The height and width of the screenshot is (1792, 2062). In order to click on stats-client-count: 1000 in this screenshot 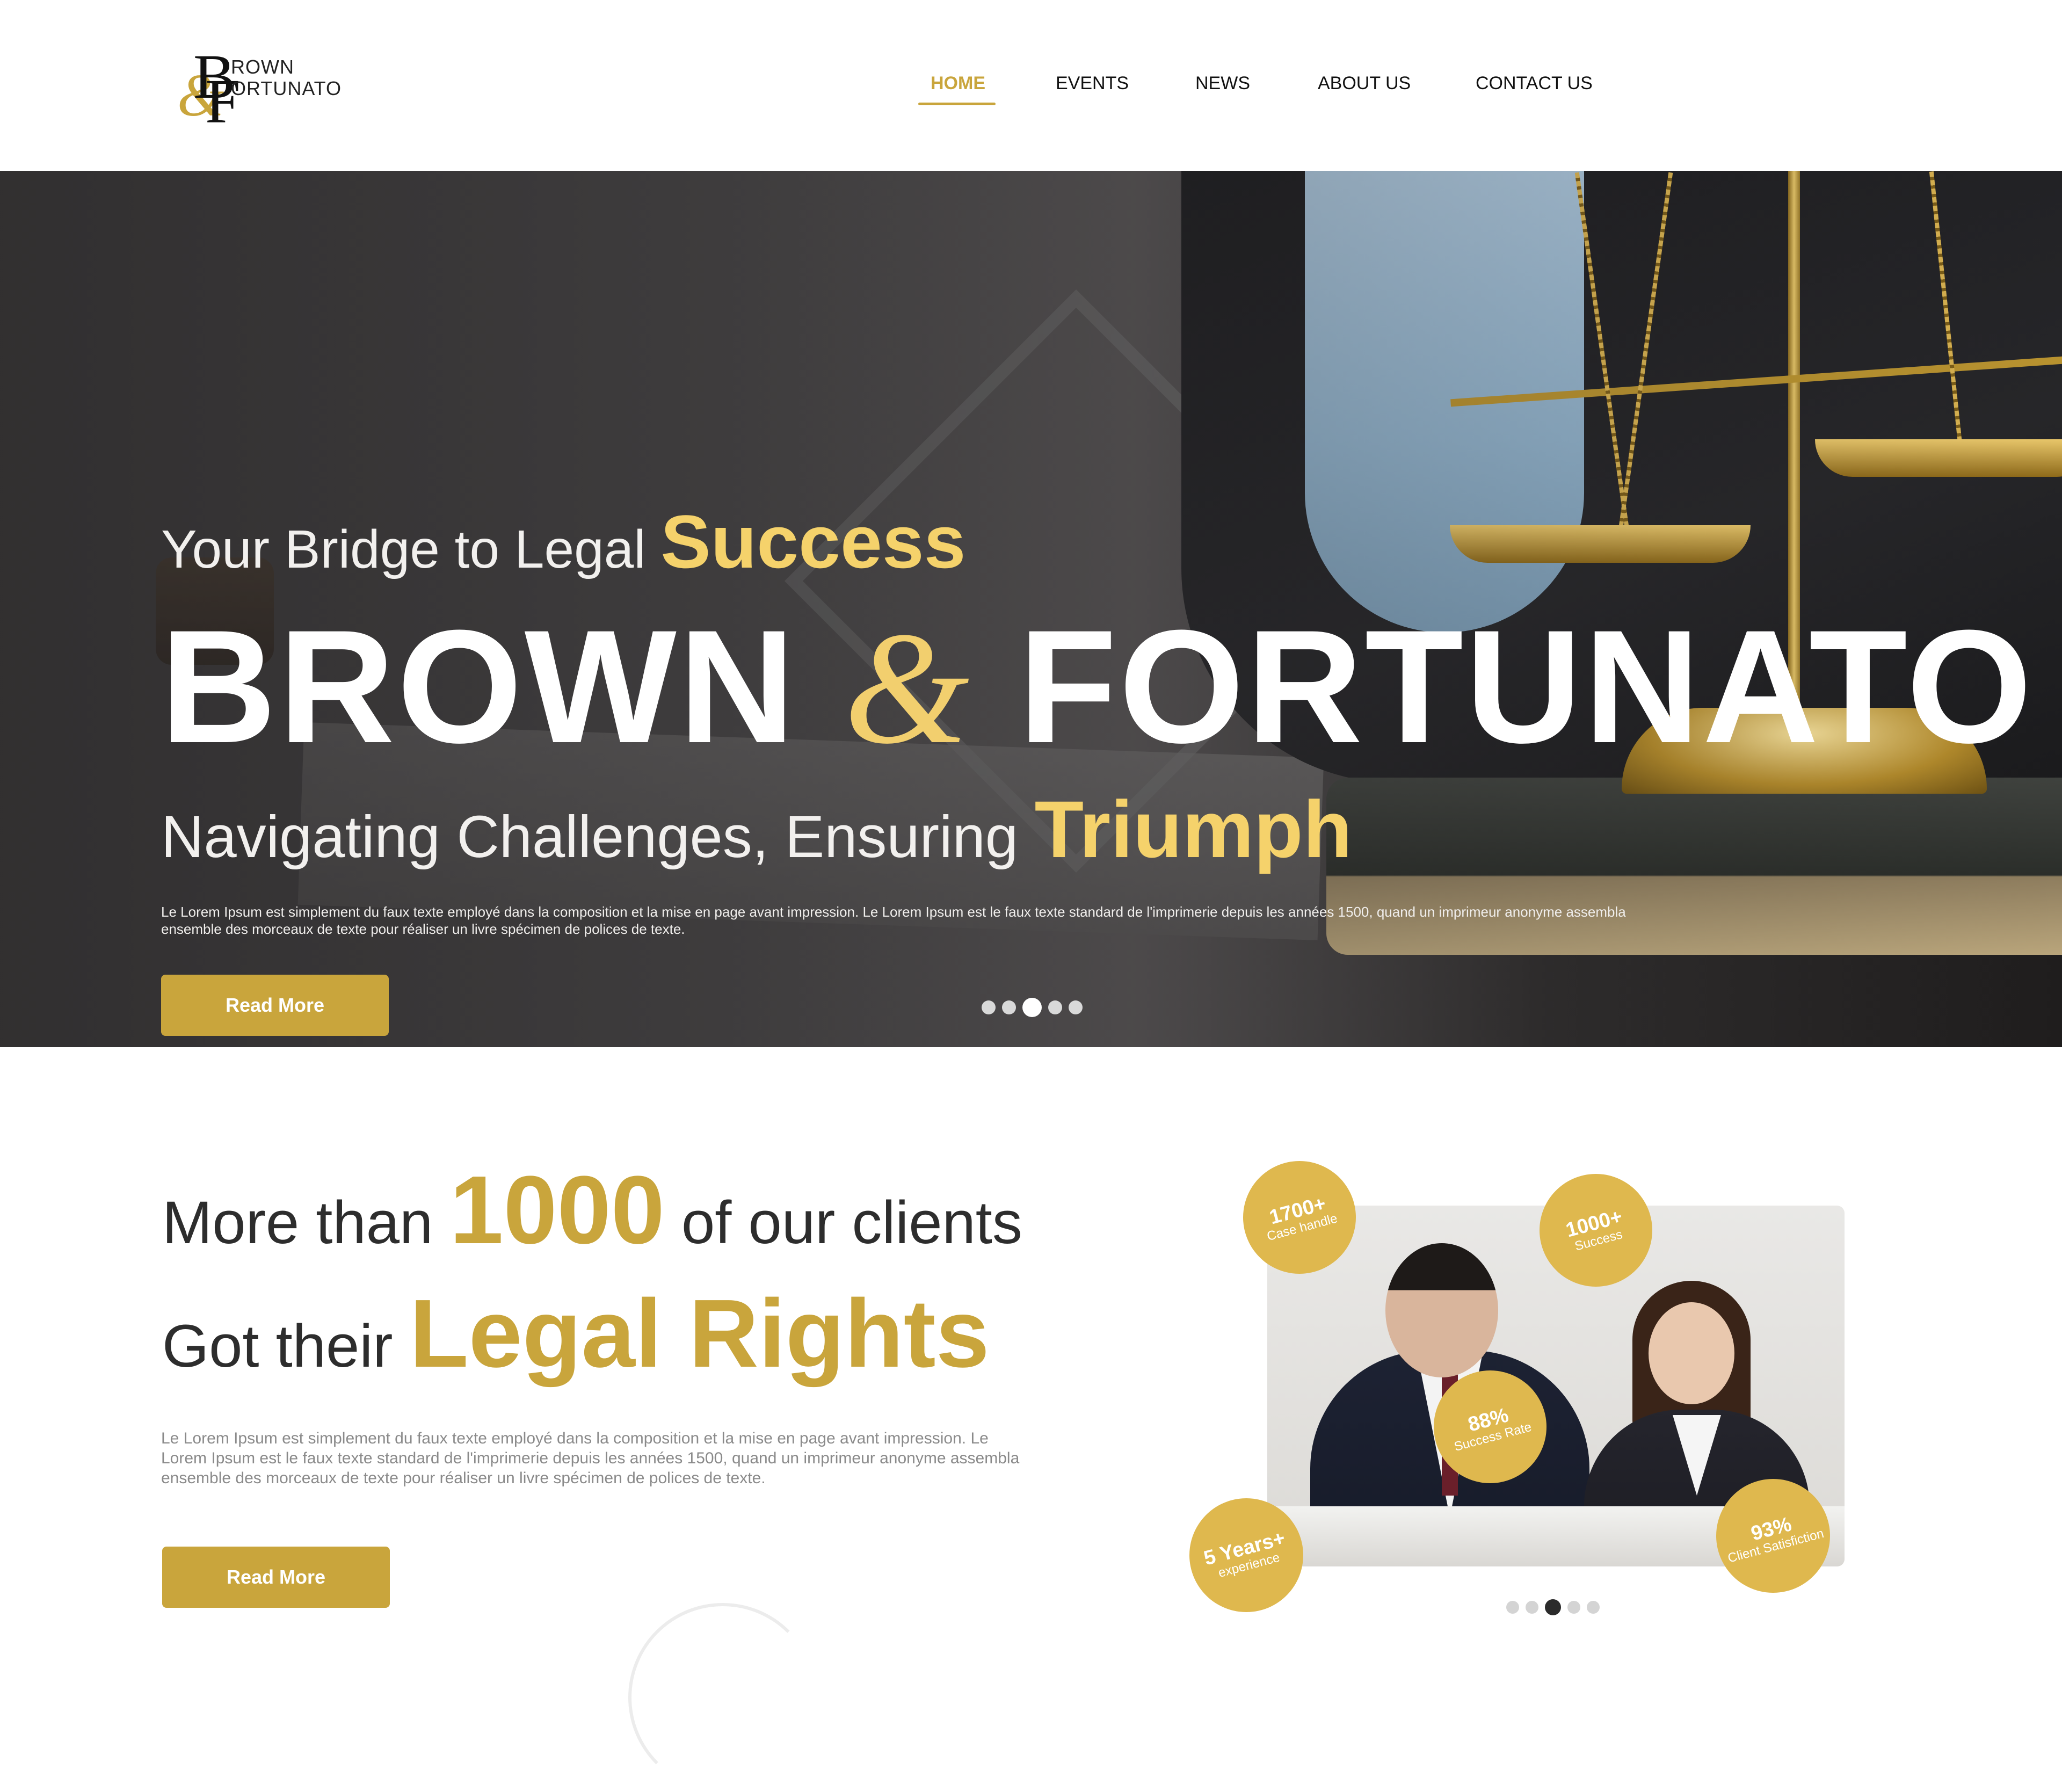, I will do `click(557, 1210)`.